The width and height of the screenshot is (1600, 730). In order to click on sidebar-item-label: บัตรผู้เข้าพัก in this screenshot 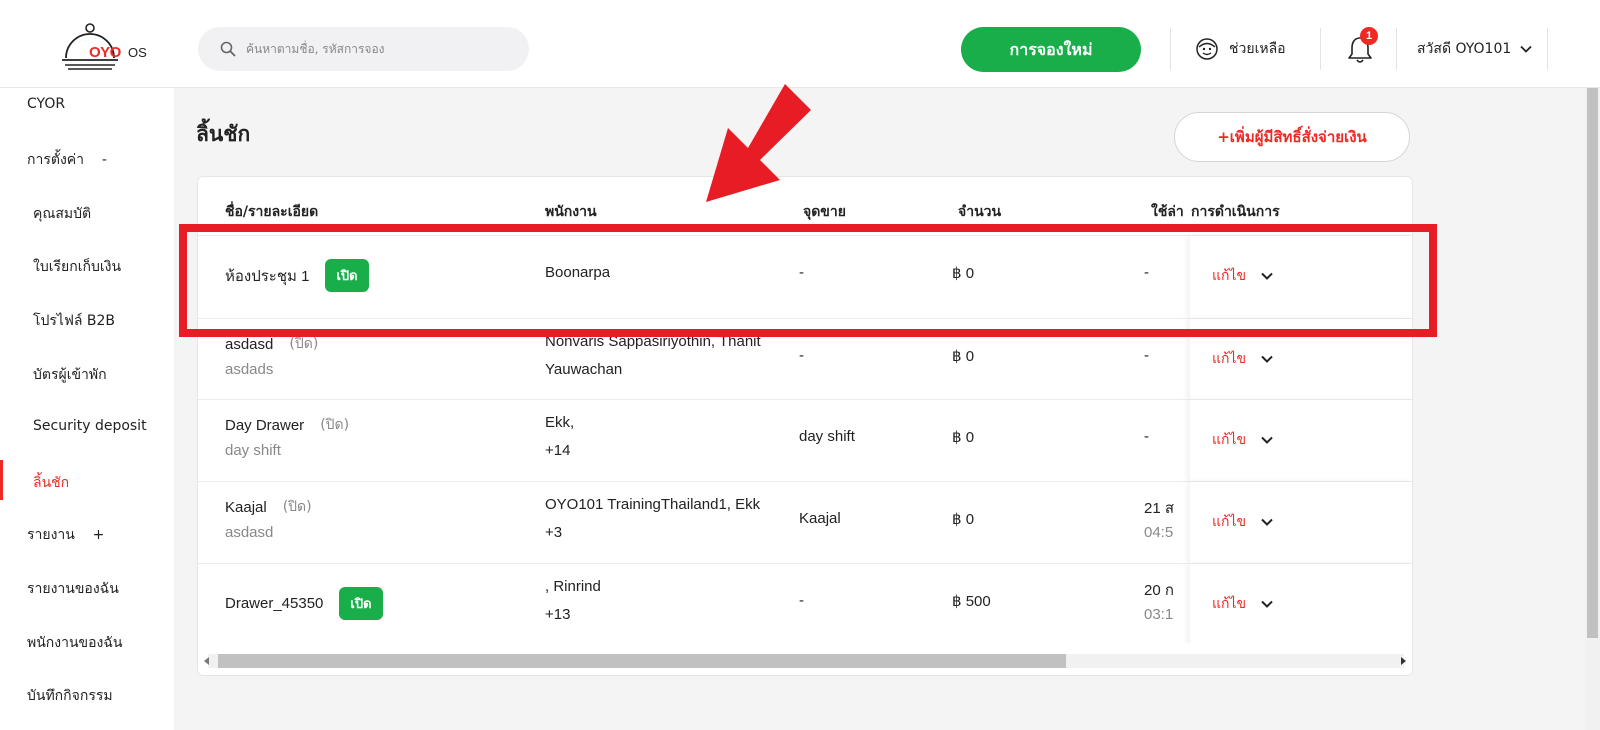, I will do `click(70, 375)`.